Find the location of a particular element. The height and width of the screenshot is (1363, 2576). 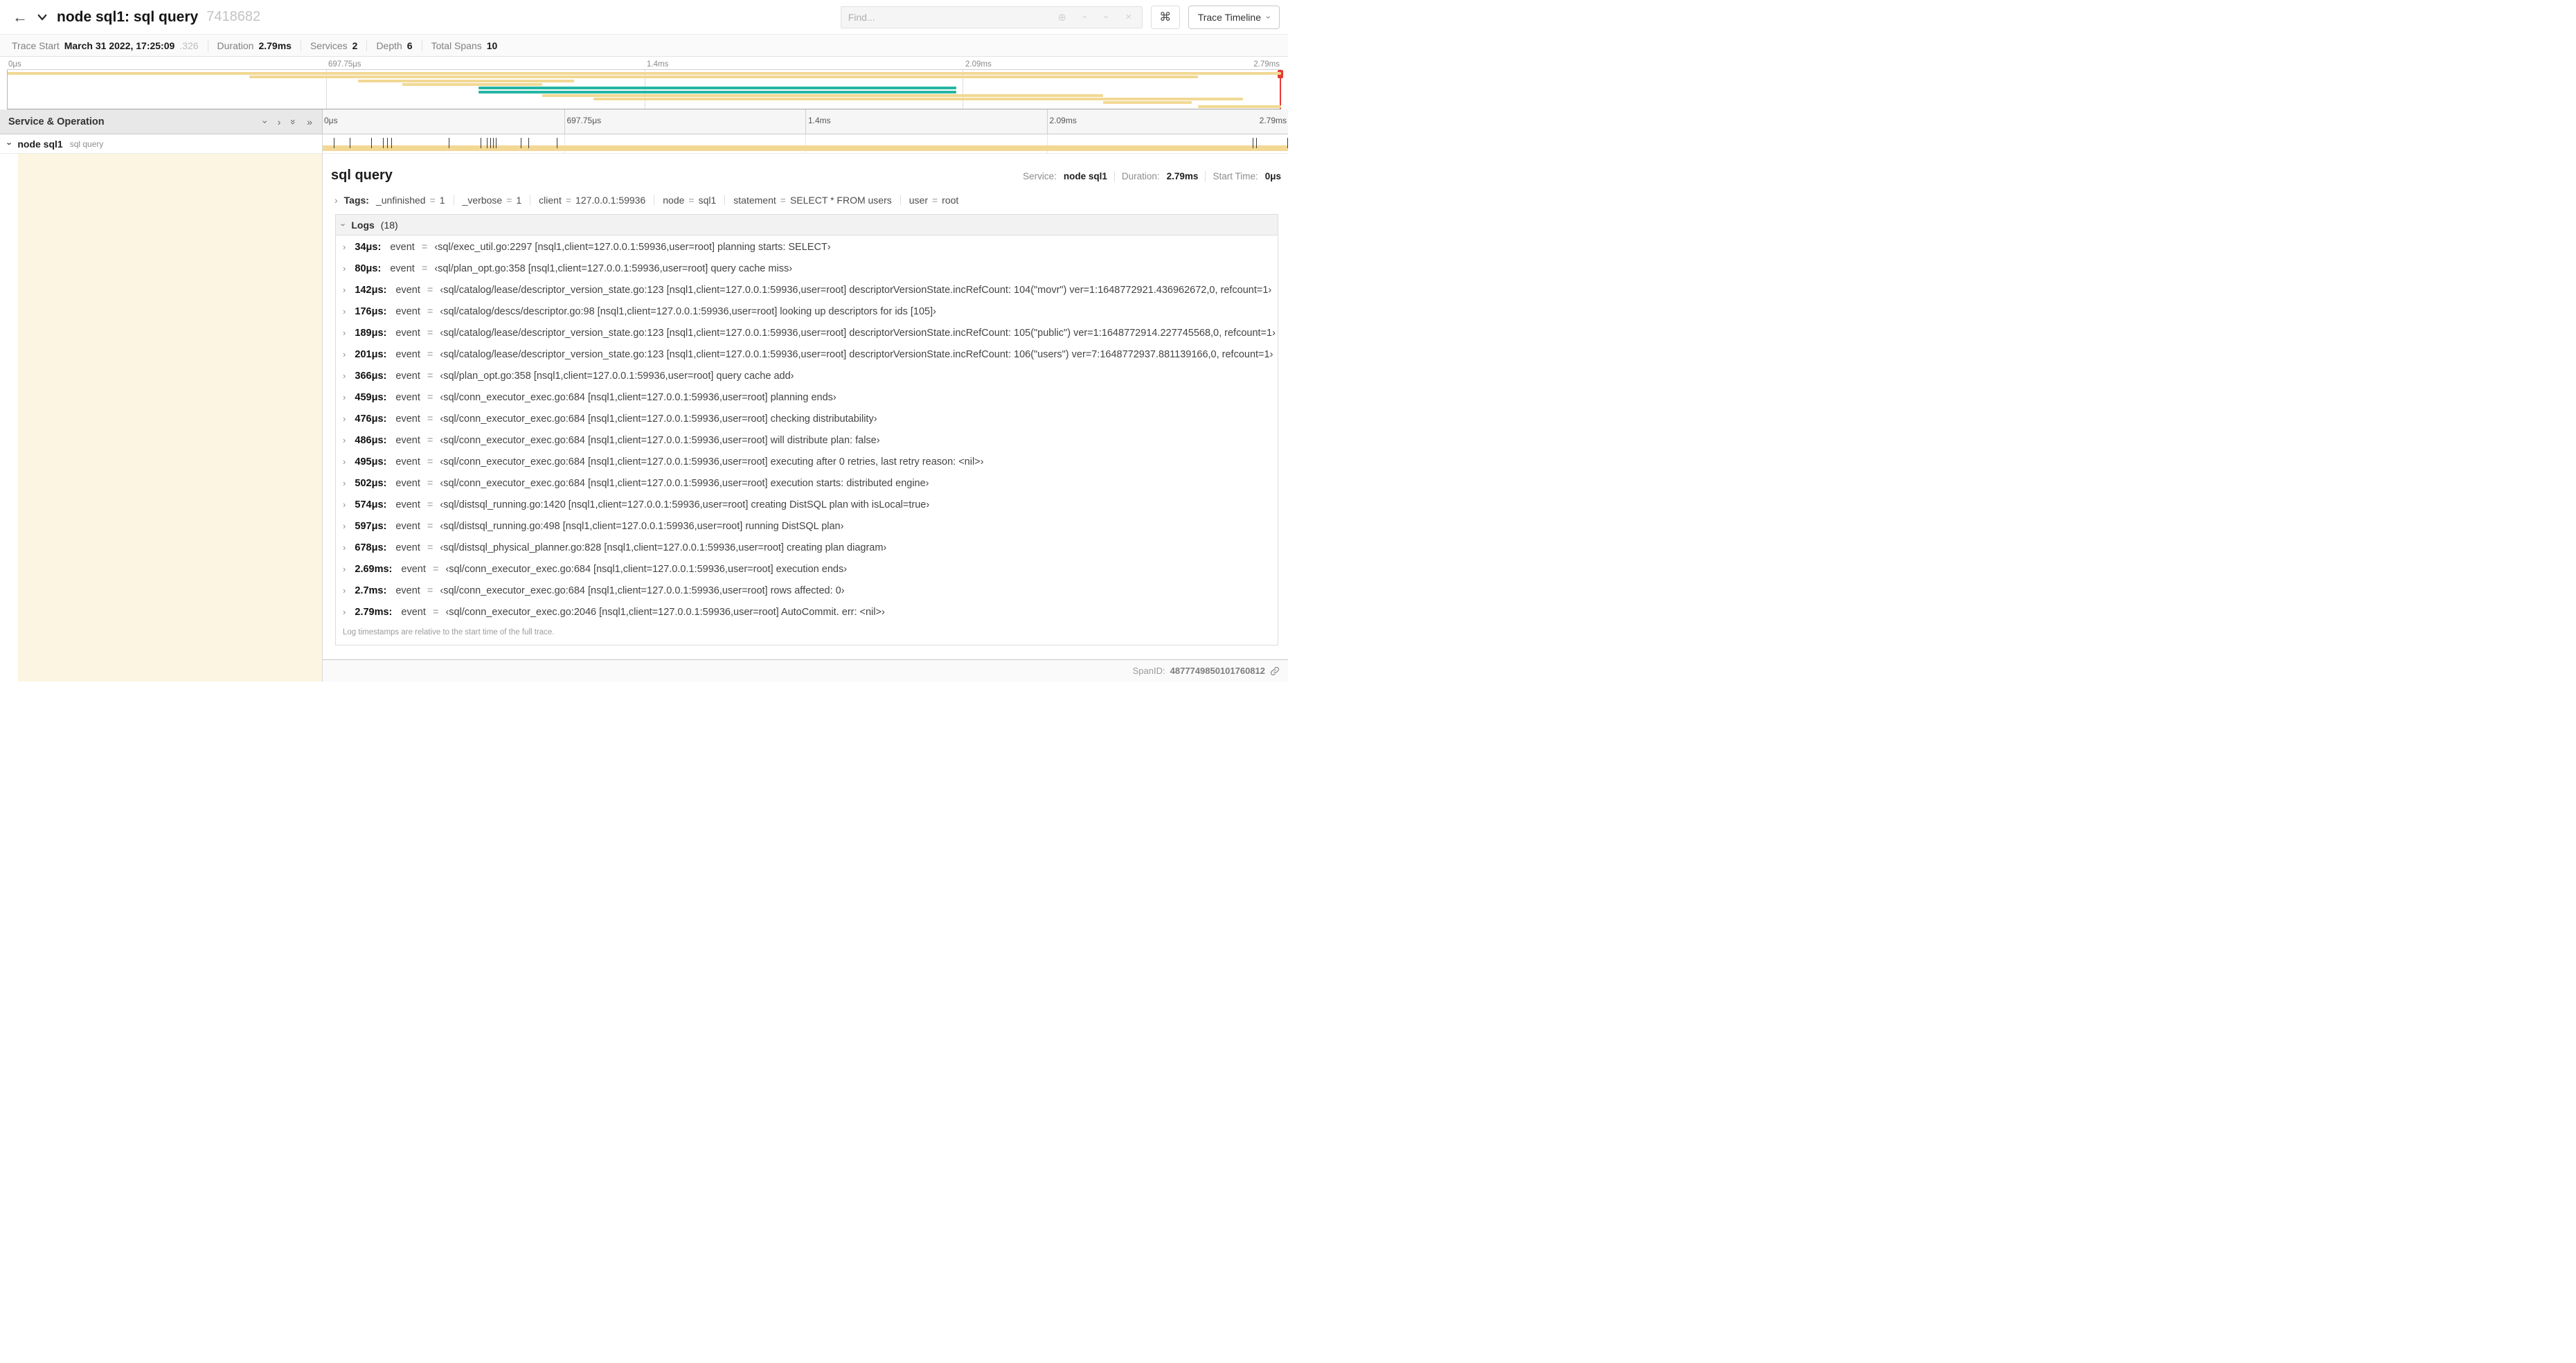

next-match-icon: › is located at coordinates (1107, 17).